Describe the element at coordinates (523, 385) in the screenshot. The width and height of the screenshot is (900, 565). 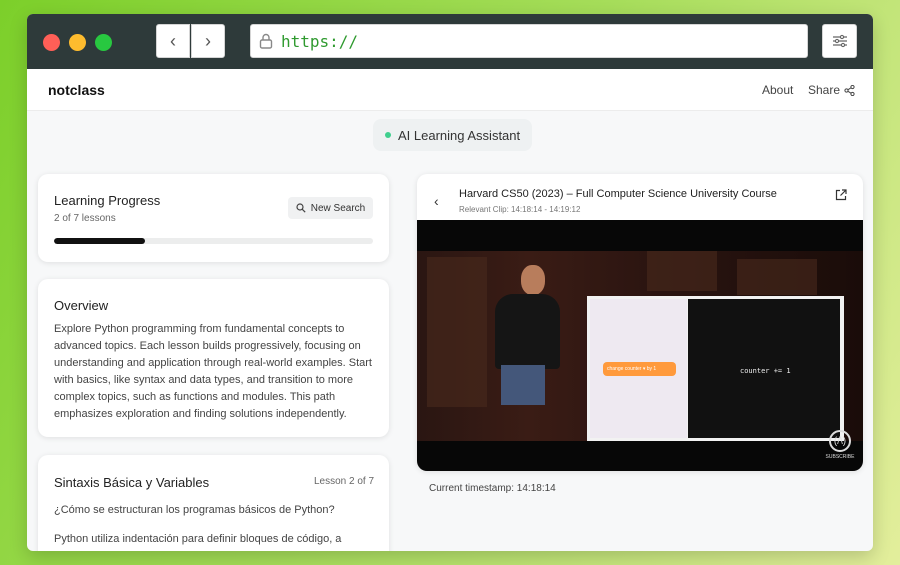
I see `lecturer-legs` at that location.